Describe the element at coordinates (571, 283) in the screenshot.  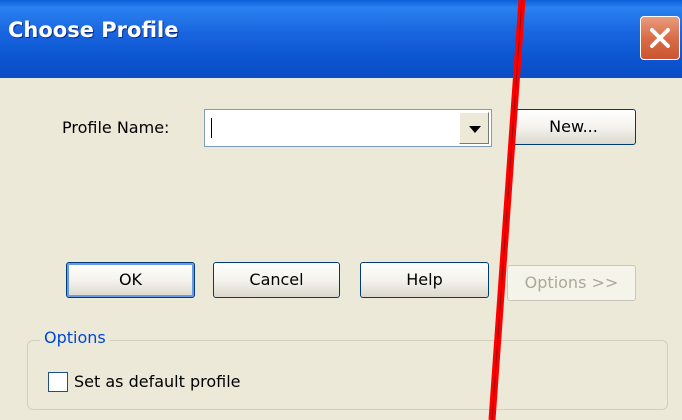
I see `options-toggle-button: Options >>` at that location.